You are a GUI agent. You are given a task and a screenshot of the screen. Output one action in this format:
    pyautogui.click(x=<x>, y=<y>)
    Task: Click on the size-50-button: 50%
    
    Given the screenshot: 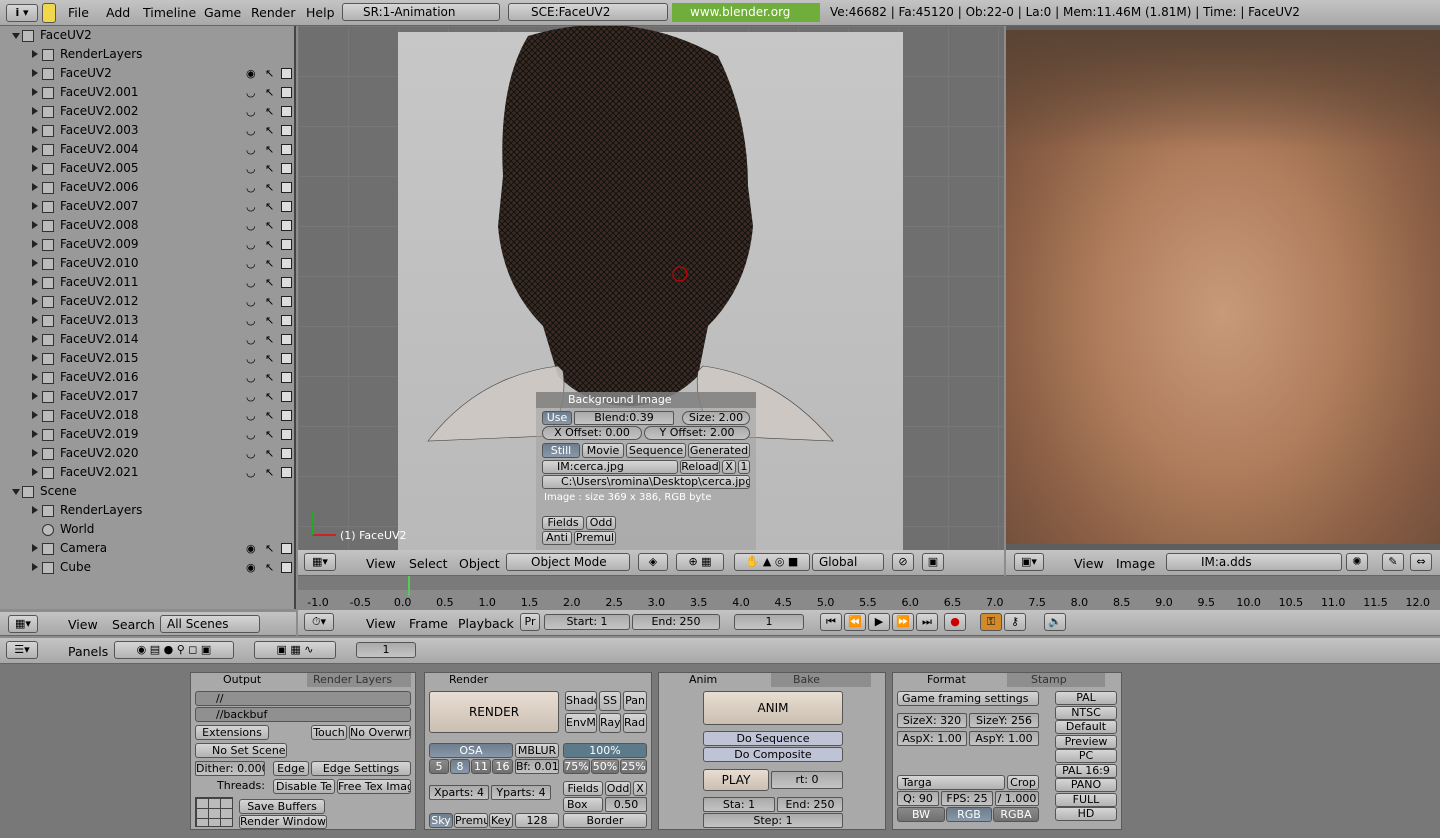 What is the action you would take?
    pyautogui.click(x=605, y=766)
    